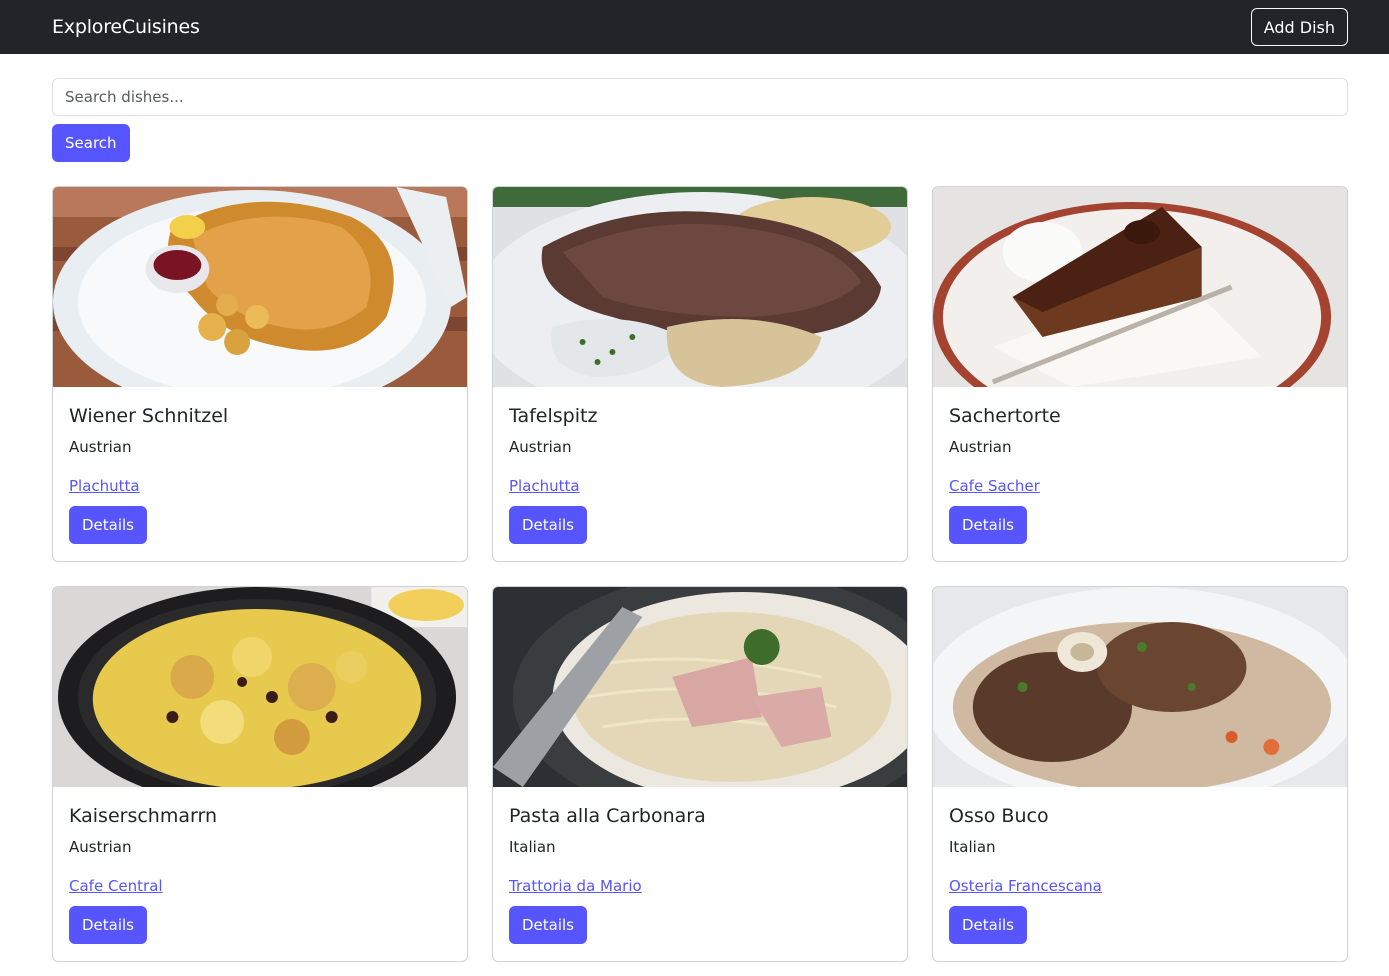  Describe the element at coordinates (999, 816) in the screenshot. I see `dish-name: Osso Buco` at that location.